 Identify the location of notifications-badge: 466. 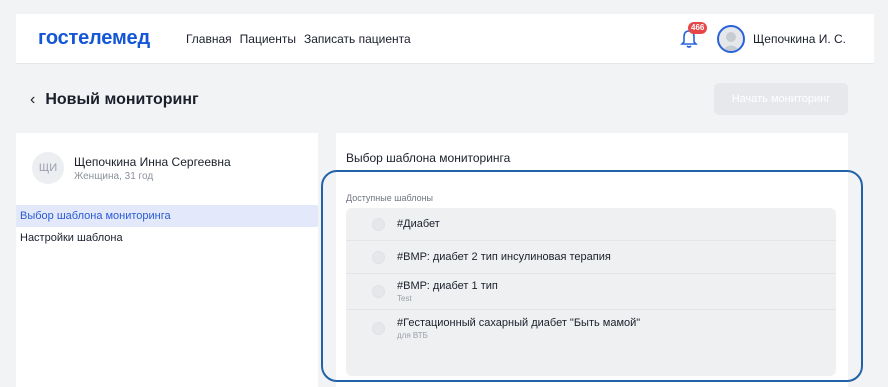
(698, 28).